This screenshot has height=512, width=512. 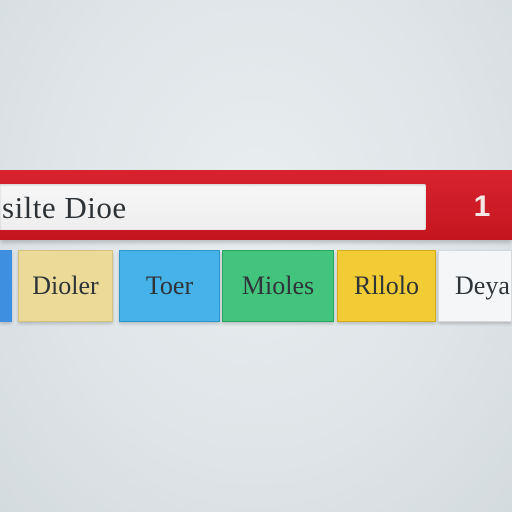 I want to click on search-bar: silte Dioe 1, so click(x=256, y=205).